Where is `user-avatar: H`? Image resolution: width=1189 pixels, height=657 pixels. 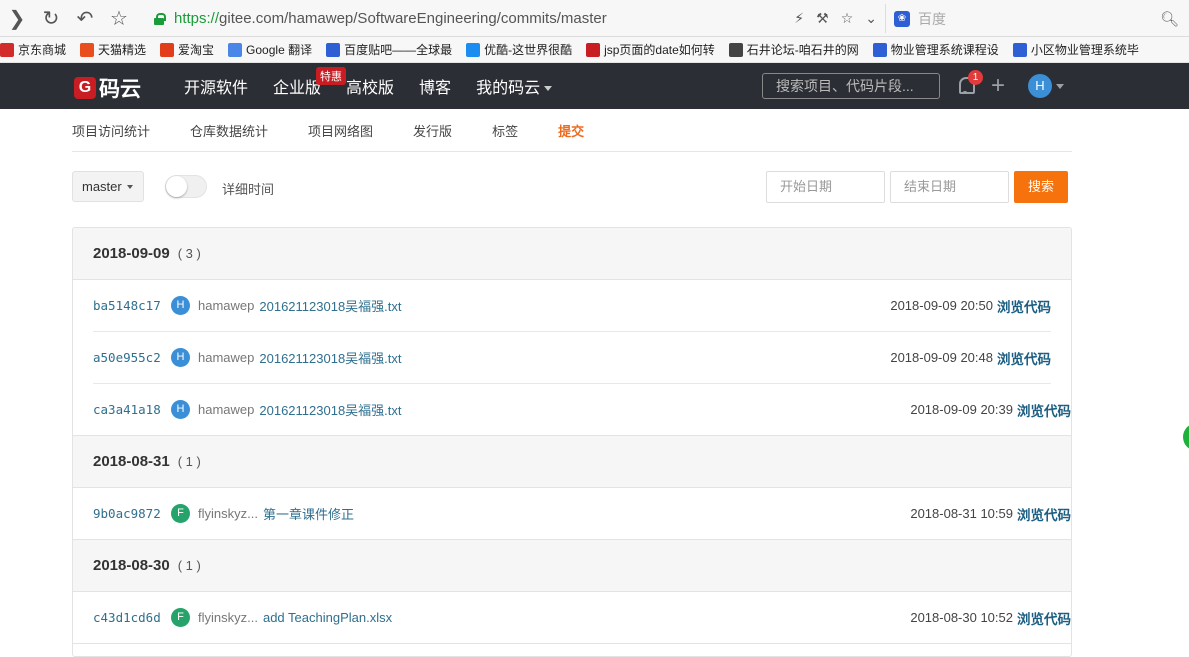
user-avatar: H is located at coordinates (1040, 86).